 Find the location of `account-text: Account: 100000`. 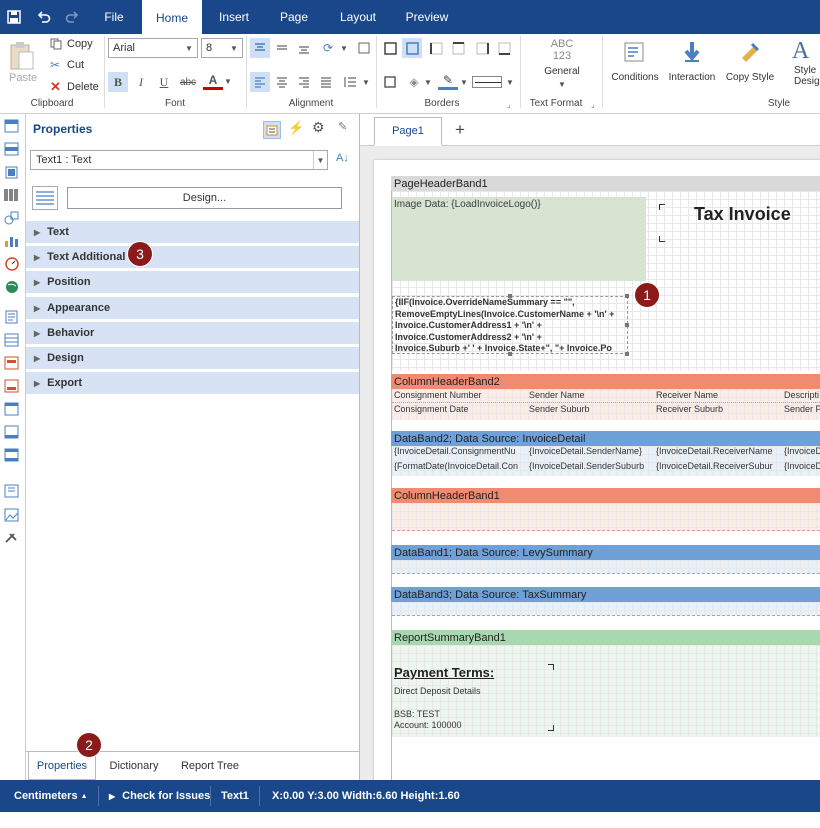

account-text: Account: 100000 is located at coordinates (428, 725).